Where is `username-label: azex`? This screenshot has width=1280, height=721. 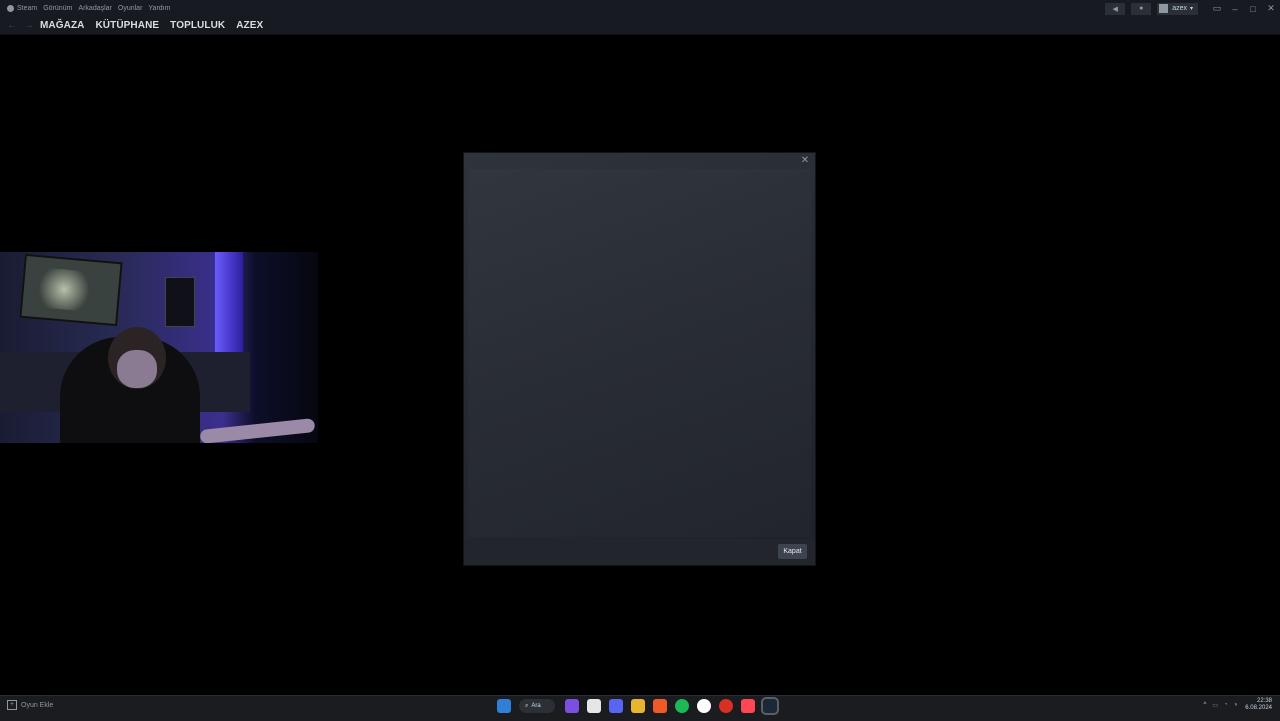
username-label: azex is located at coordinates (1179, 8).